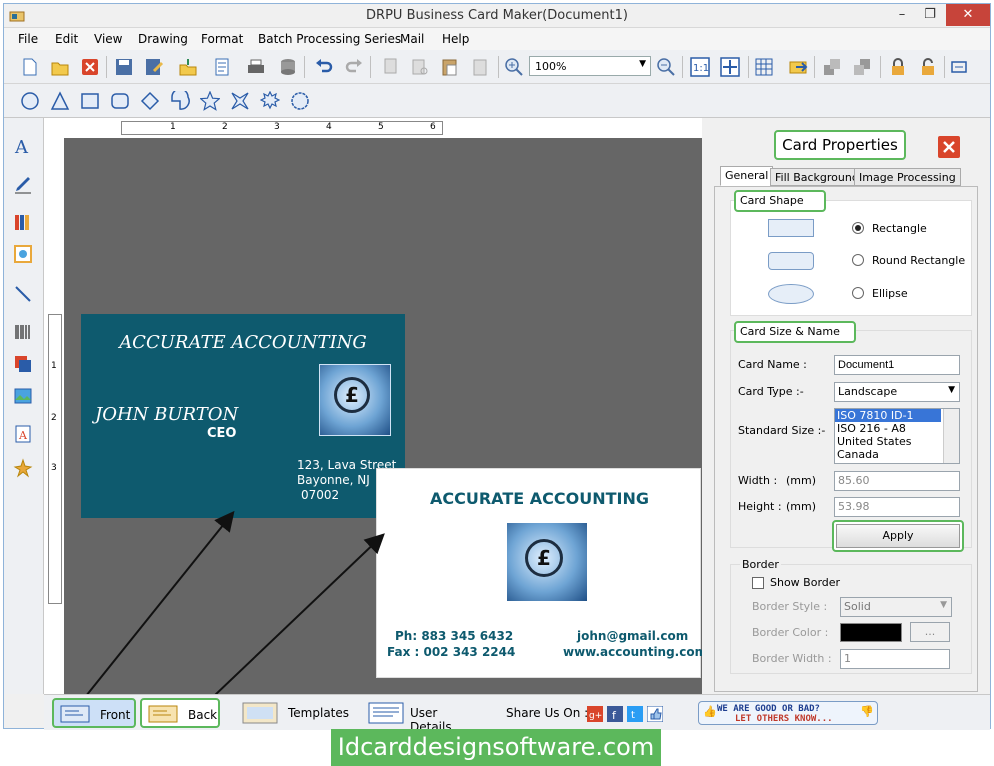 The width and height of the screenshot is (994, 766). What do you see at coordinates (960, 67) in the screenshot?
I see `align-icon` at bounding box center [960, 67].